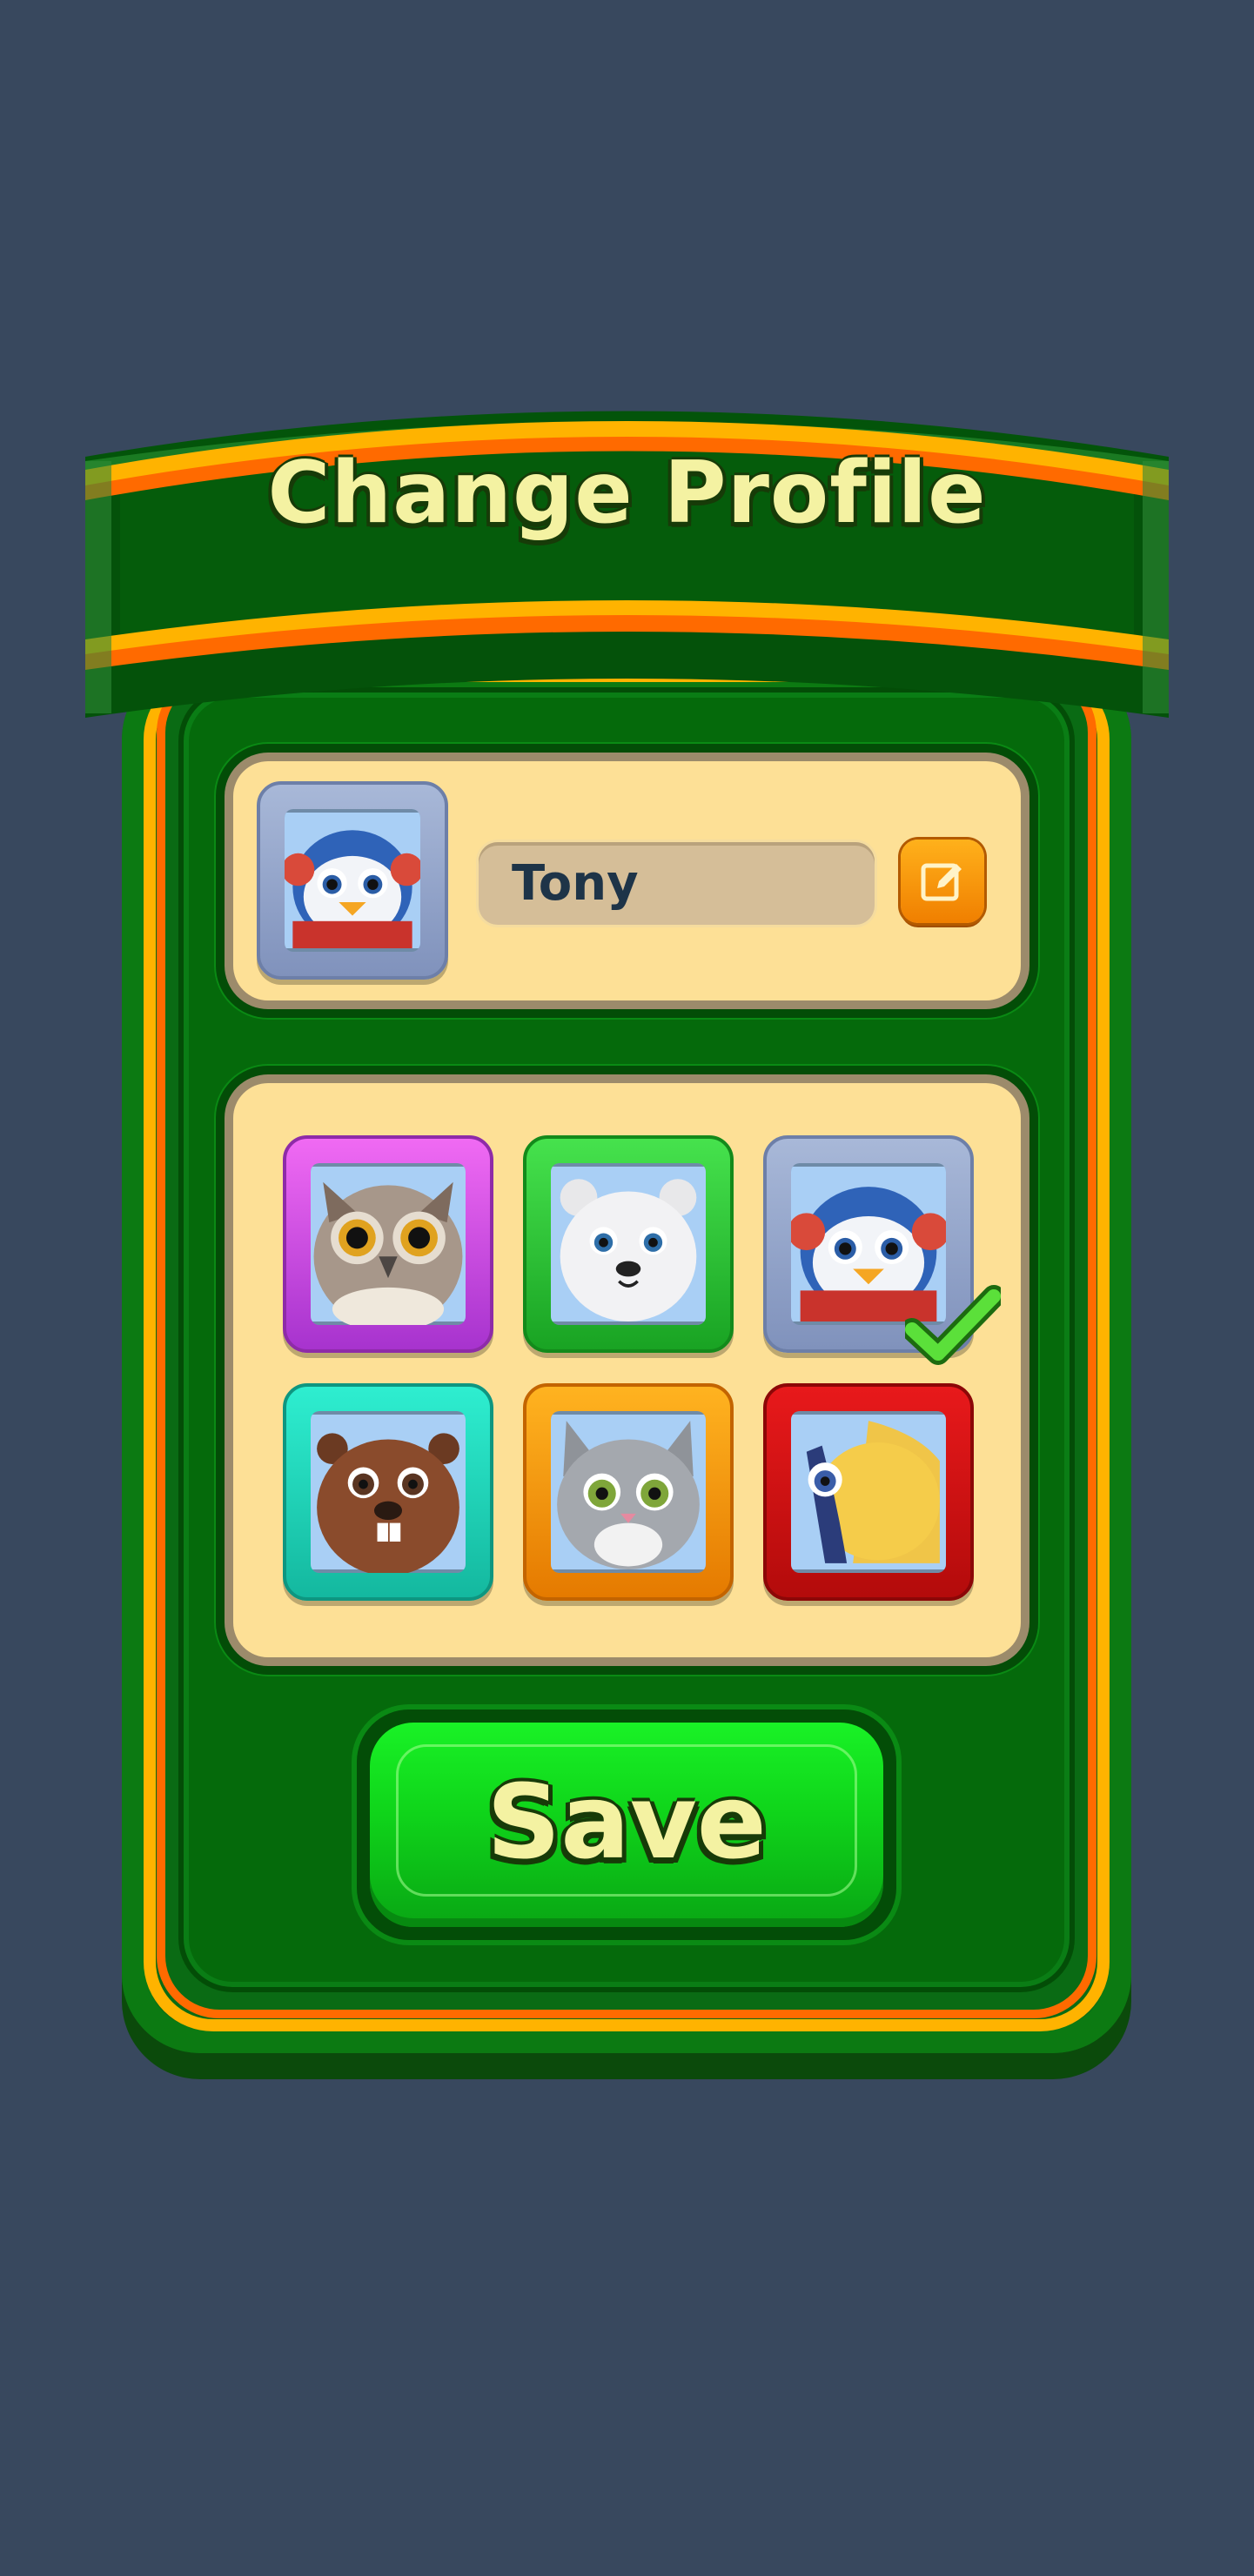  I want to click on edit-name-button, so click(942, 881).